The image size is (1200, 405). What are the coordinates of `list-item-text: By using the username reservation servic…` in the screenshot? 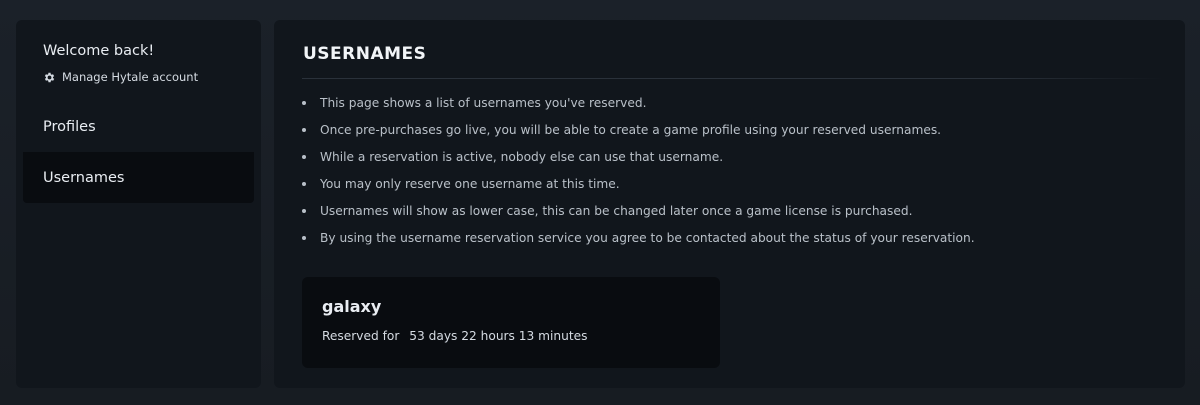 It's located at (647, 238).